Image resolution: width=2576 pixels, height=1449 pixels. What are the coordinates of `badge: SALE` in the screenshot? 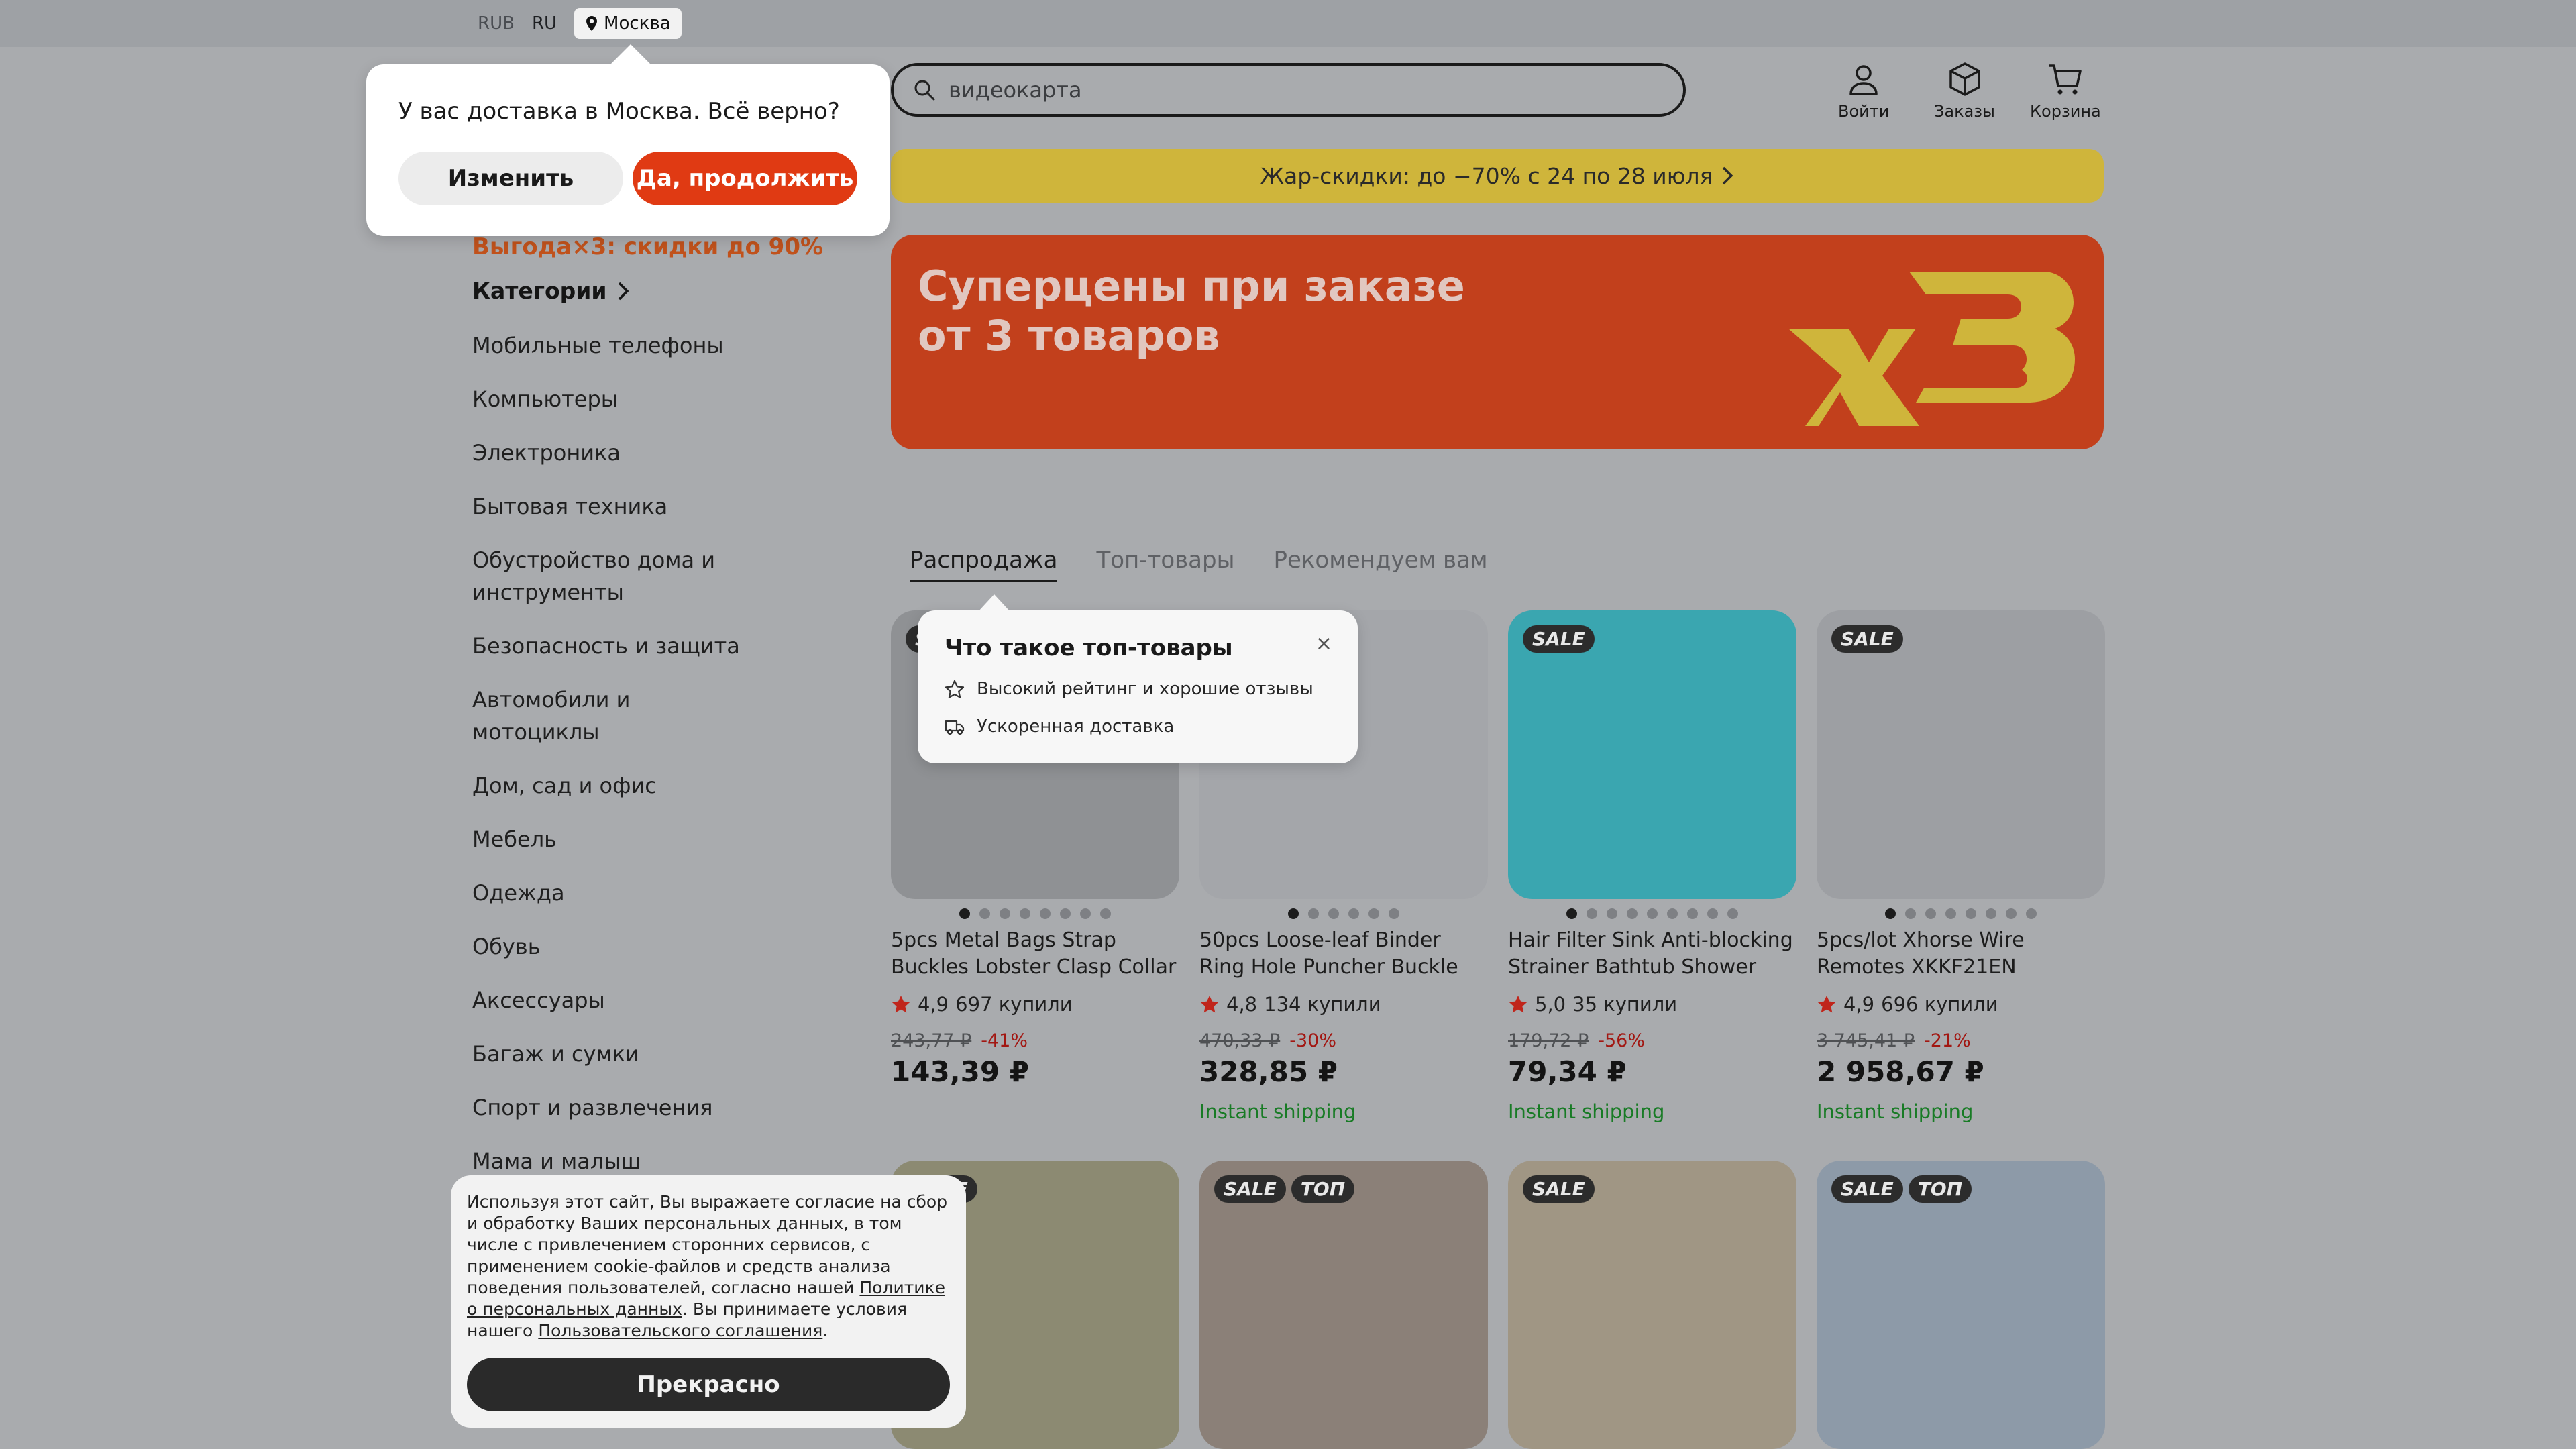 It's located at (1867, 1189).